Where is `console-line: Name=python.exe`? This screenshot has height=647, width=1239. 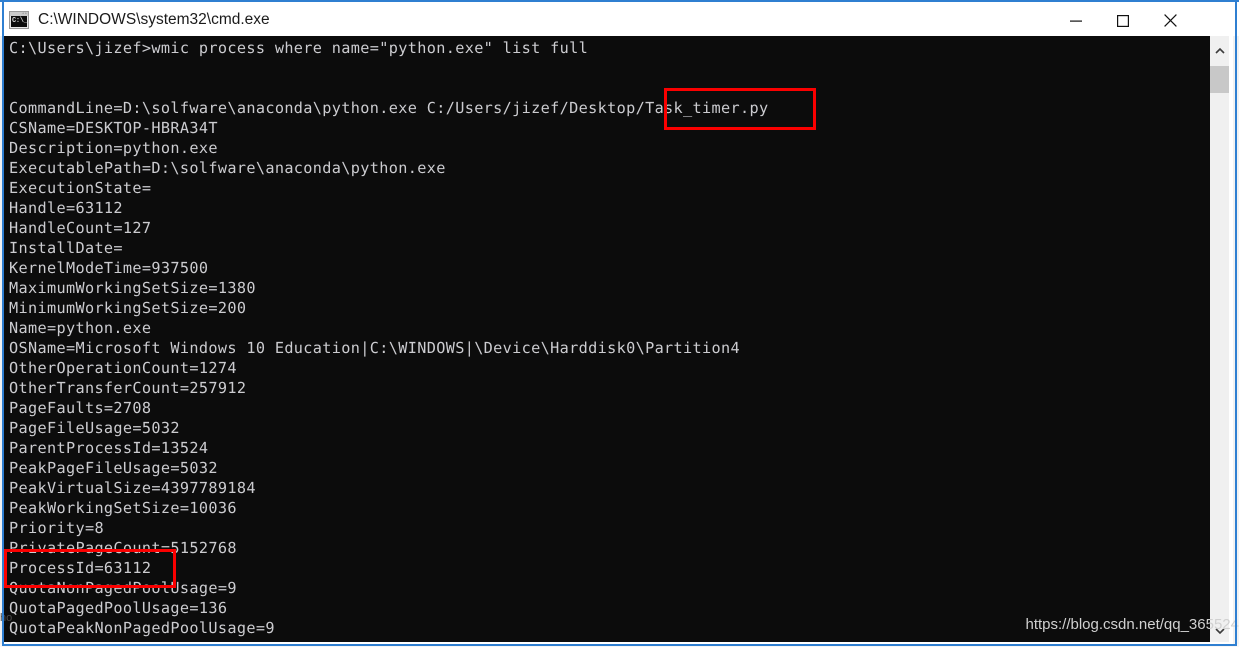
console-line: Name=python.exe is located at coordinates (80, 328).